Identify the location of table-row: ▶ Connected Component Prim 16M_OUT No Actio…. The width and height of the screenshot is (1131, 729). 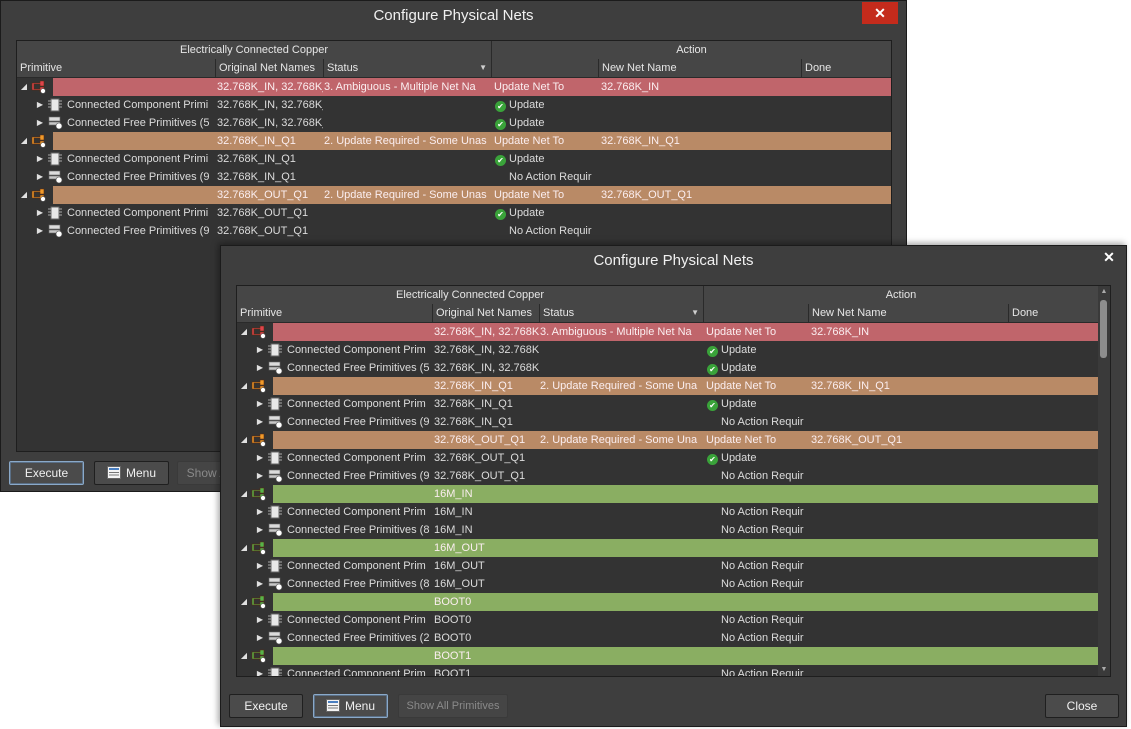
(667, 566).